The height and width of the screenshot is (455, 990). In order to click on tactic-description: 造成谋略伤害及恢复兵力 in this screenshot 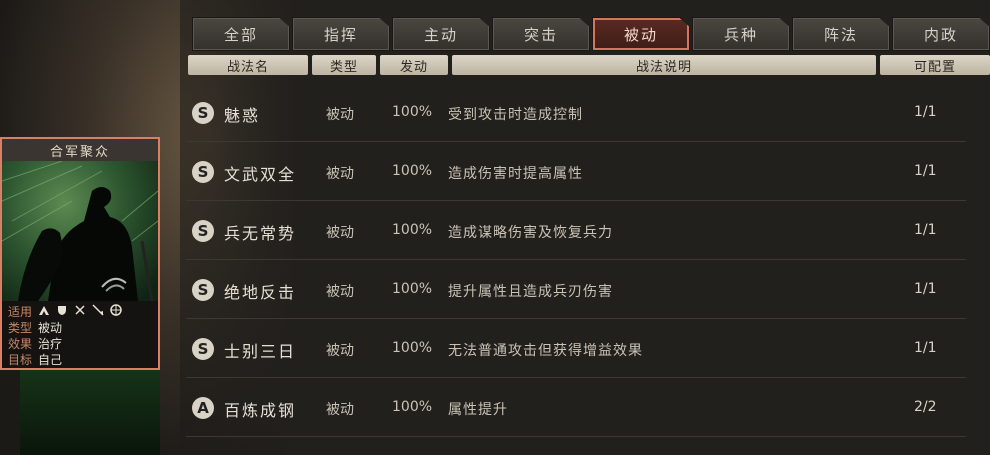, I will do `click(530, 233)`.